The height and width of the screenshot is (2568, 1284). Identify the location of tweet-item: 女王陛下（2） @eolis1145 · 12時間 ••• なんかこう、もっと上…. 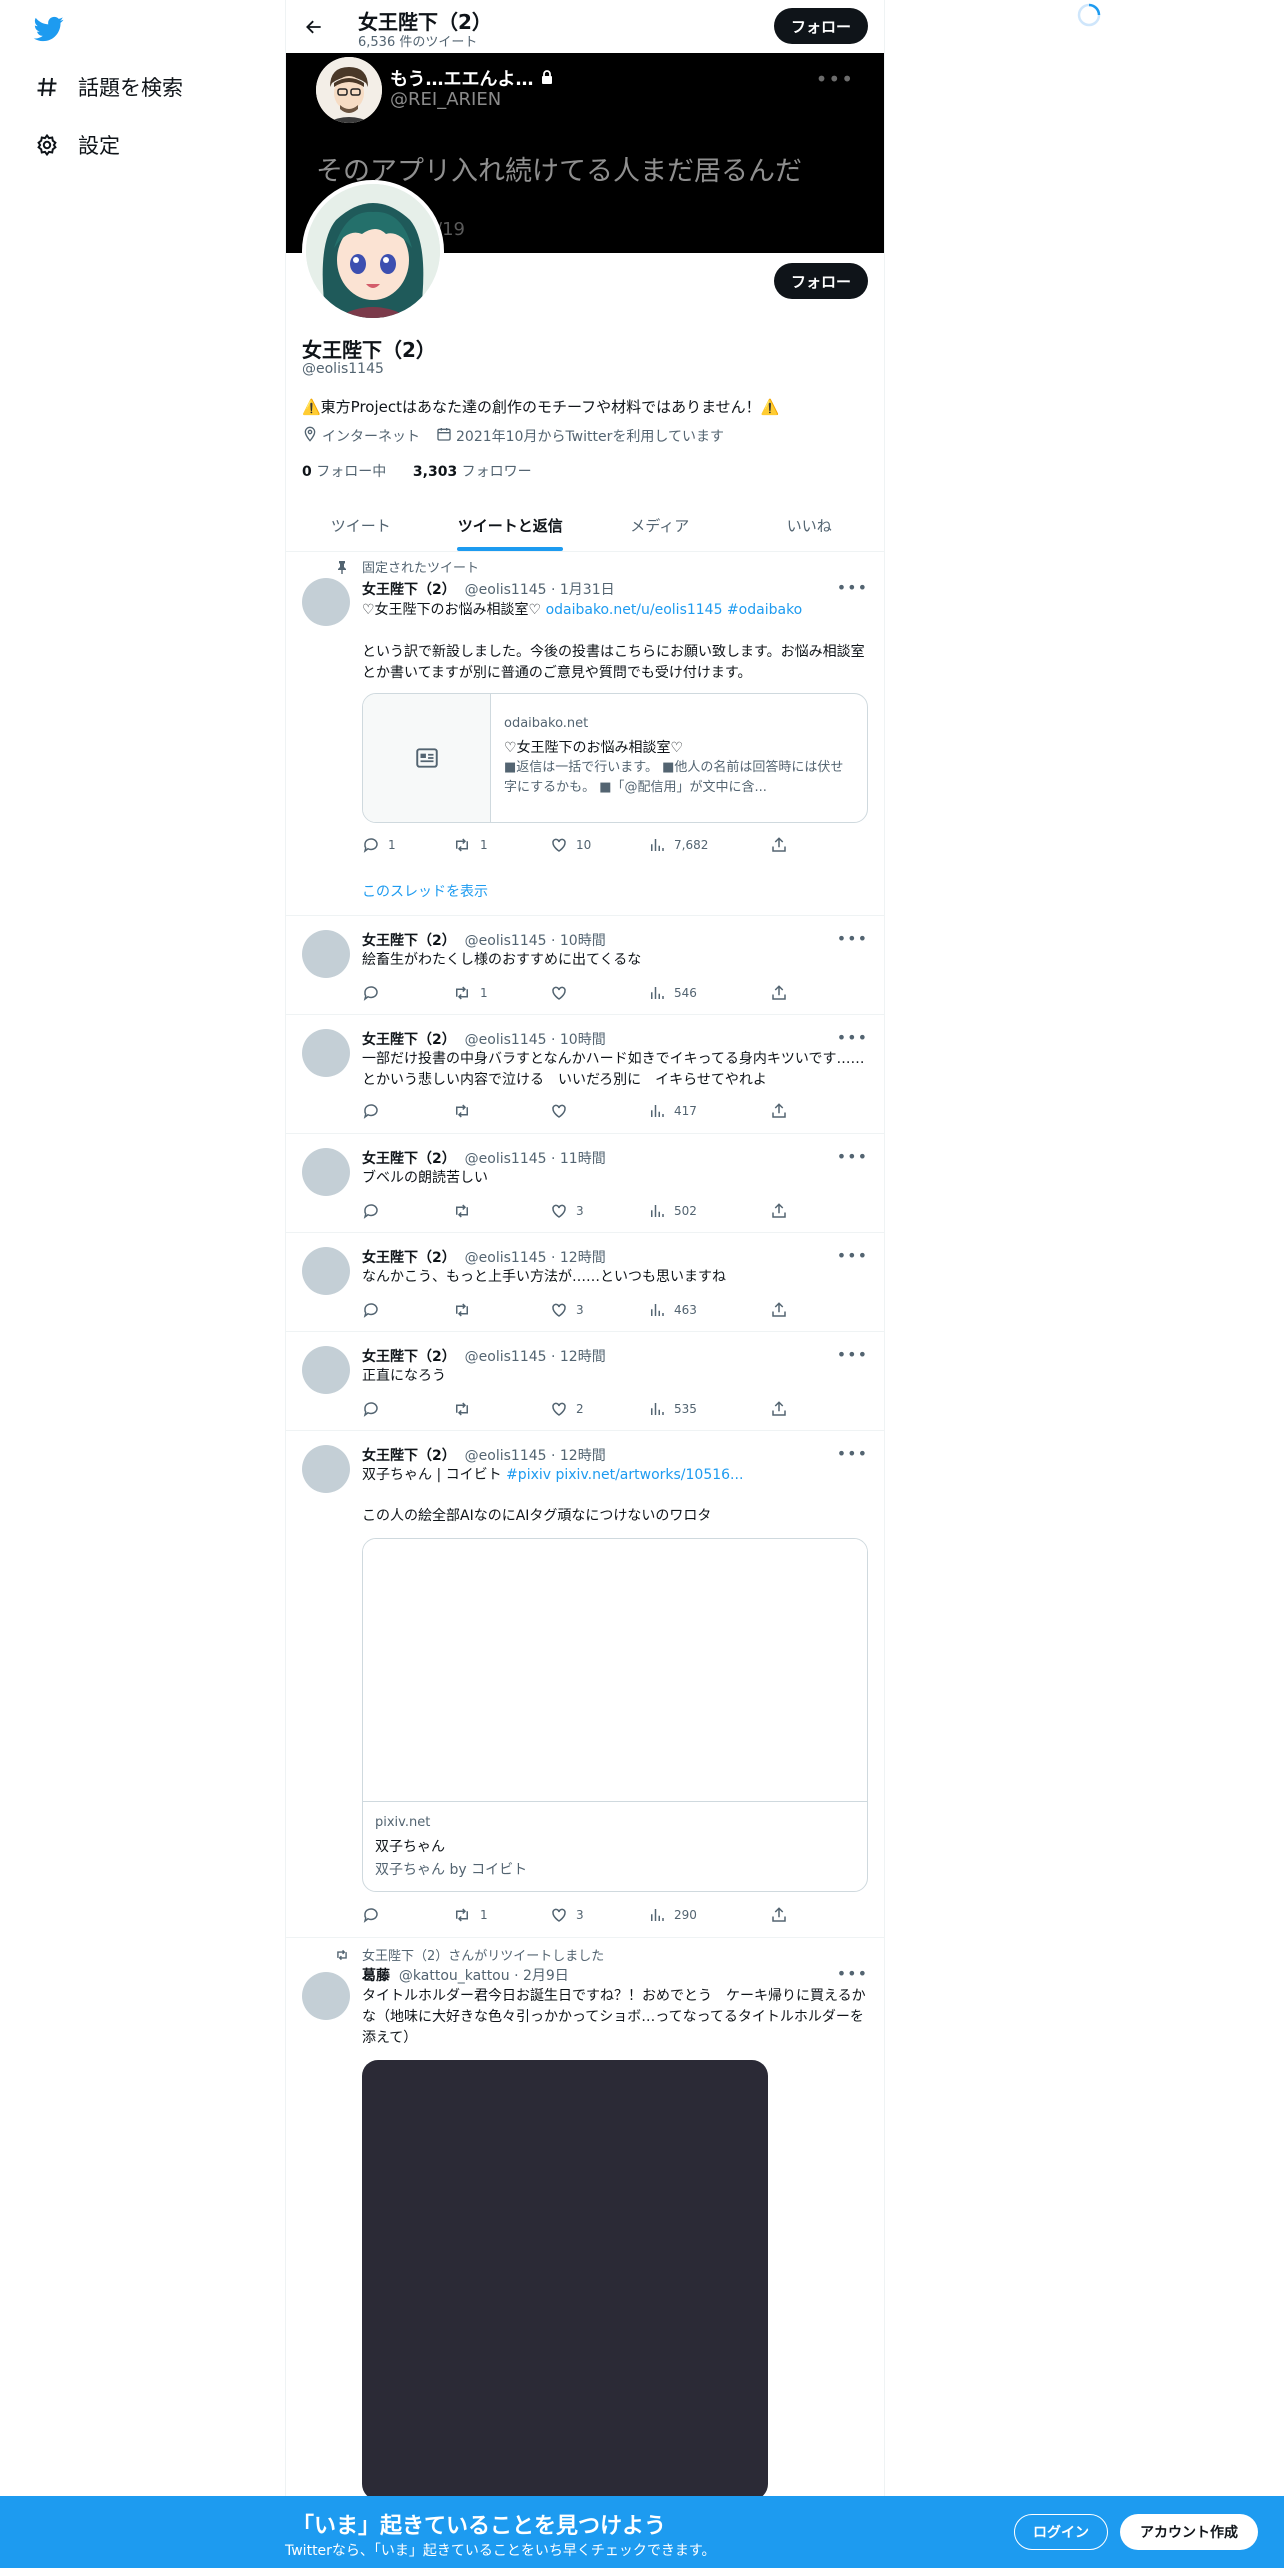
(585, 1282).